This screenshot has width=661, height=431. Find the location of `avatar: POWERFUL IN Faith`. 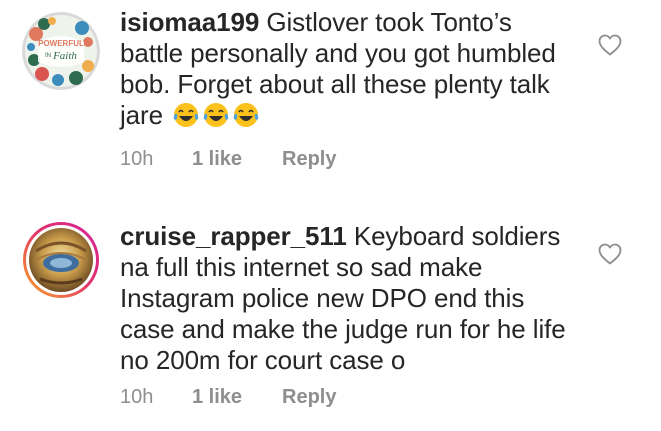

avatar: POWERFUL IN Faith is located at coordinates (61, 51).